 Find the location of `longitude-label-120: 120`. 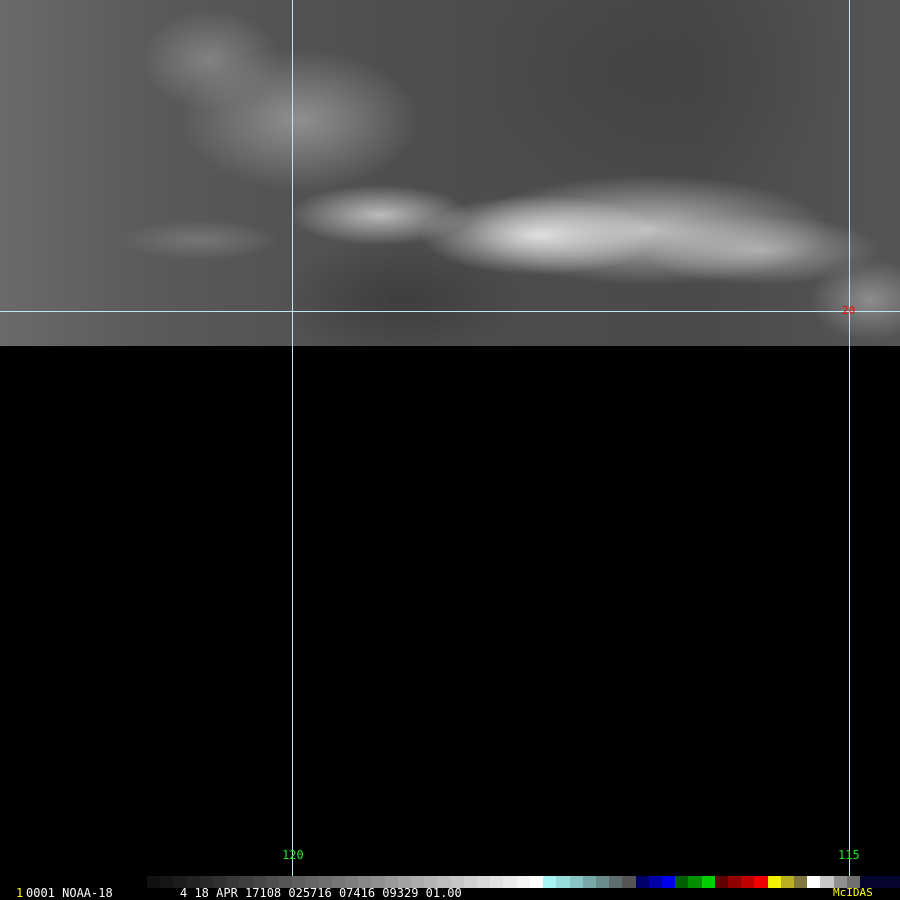

longitude-label-120: 120 is located at coordinates (293, 855).